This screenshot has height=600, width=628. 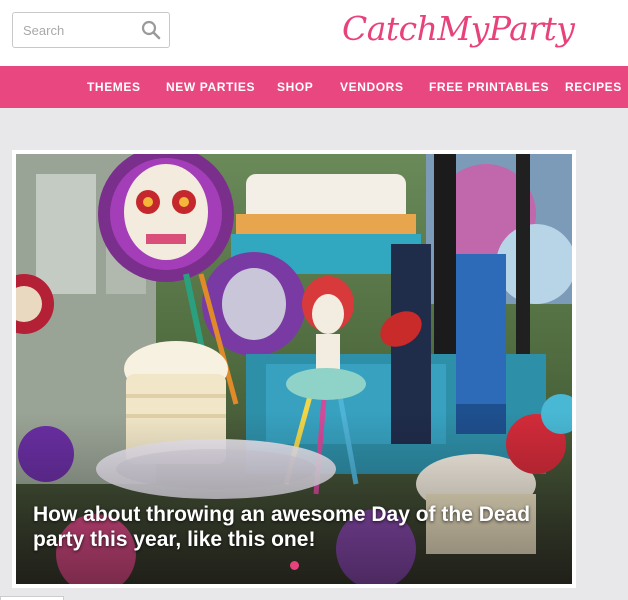 I want to click on slide-indicator-dot, so click(x=294, y=565).